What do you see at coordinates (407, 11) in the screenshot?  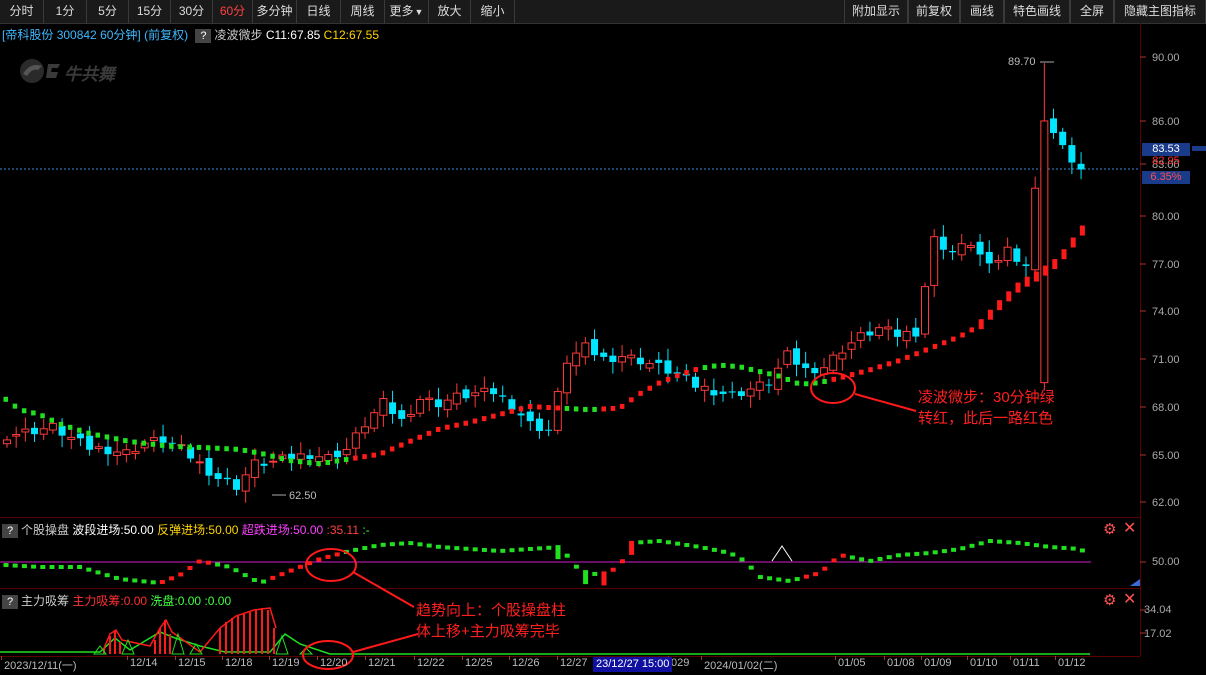 I see `toolbar-button: 更多` at bounding box center [407, 11].